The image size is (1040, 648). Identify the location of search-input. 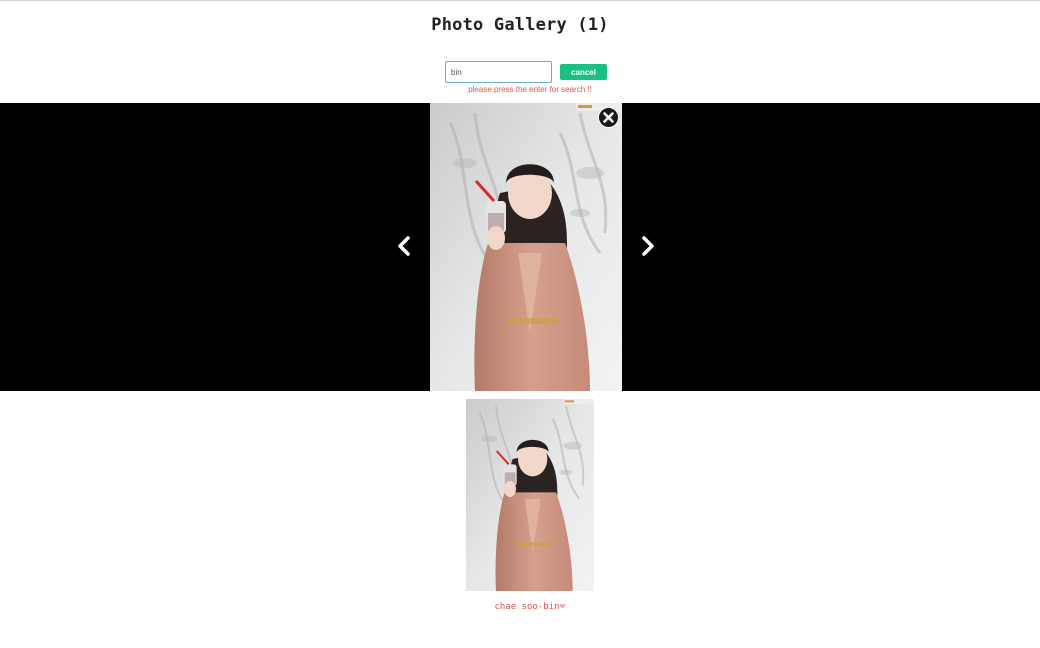
(498, 72).